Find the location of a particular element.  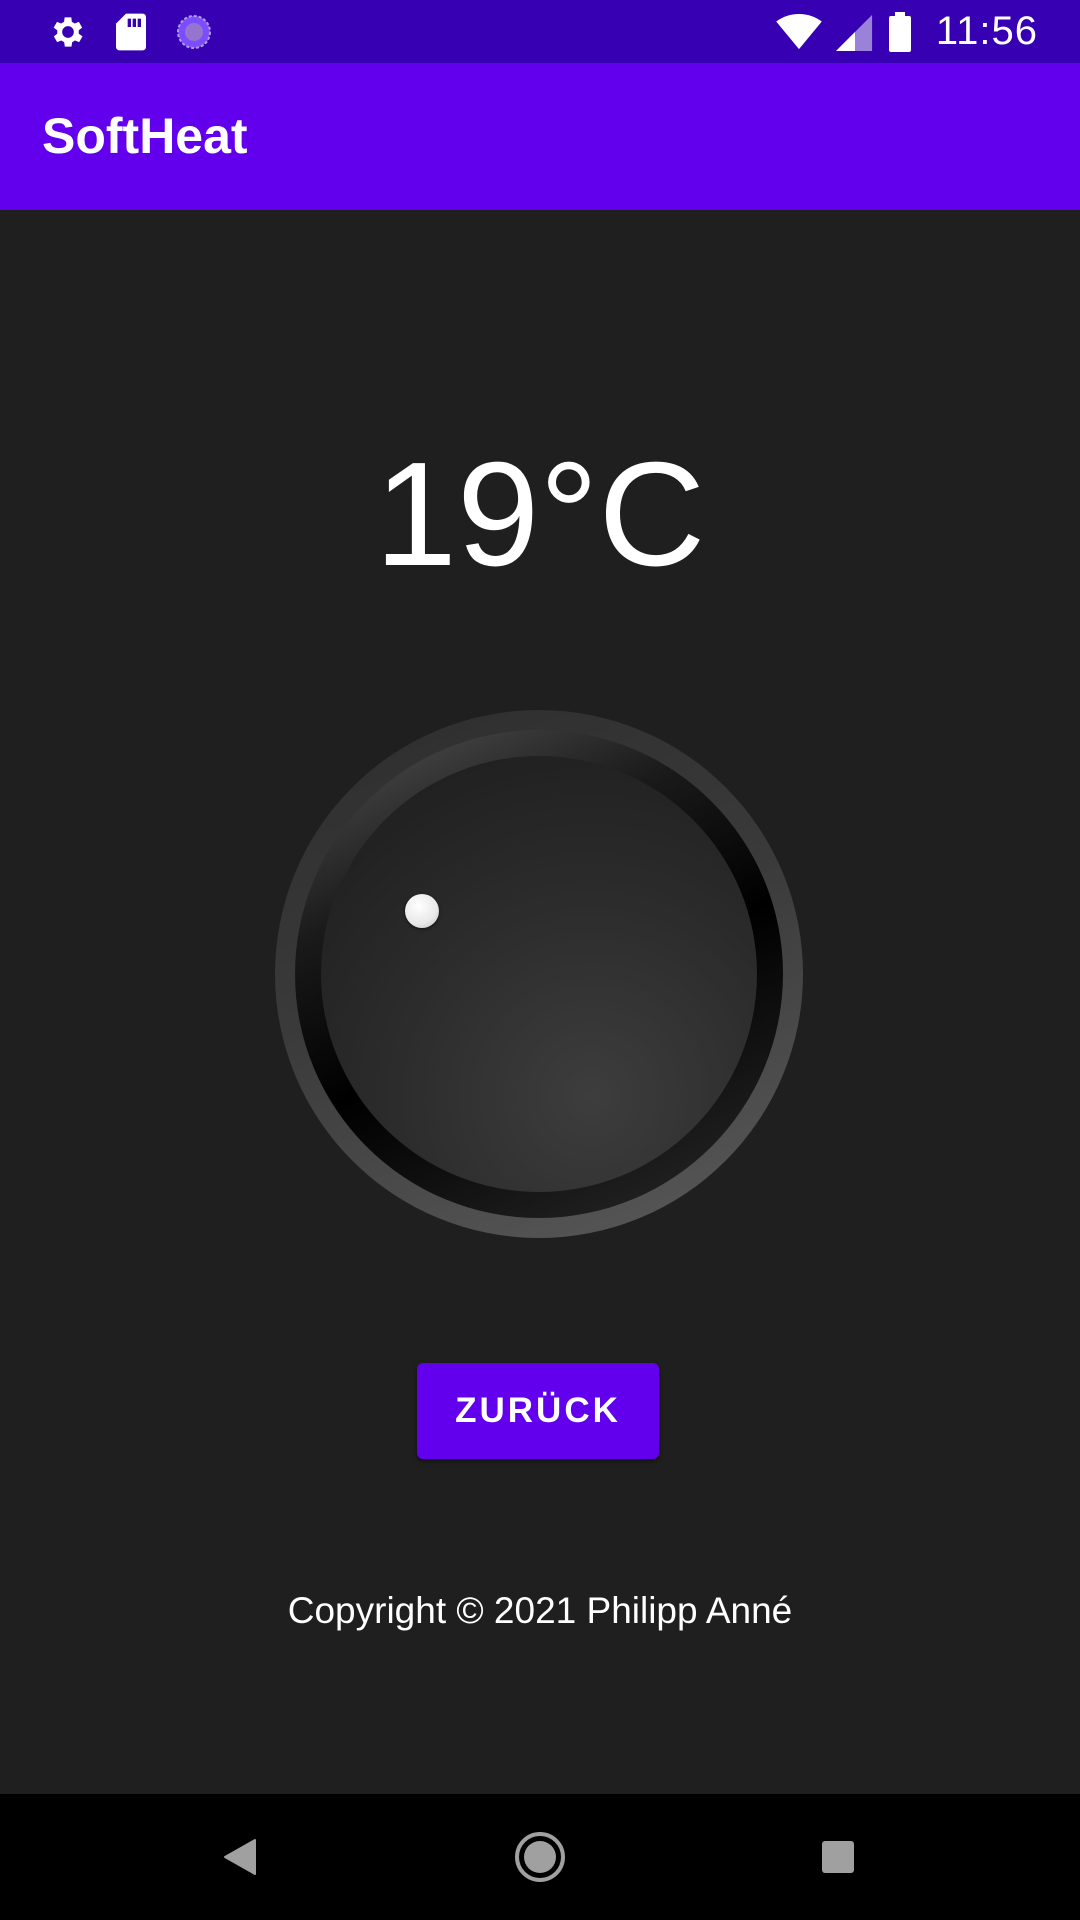

recents-square-icon is located at coordinates (838, 1857).